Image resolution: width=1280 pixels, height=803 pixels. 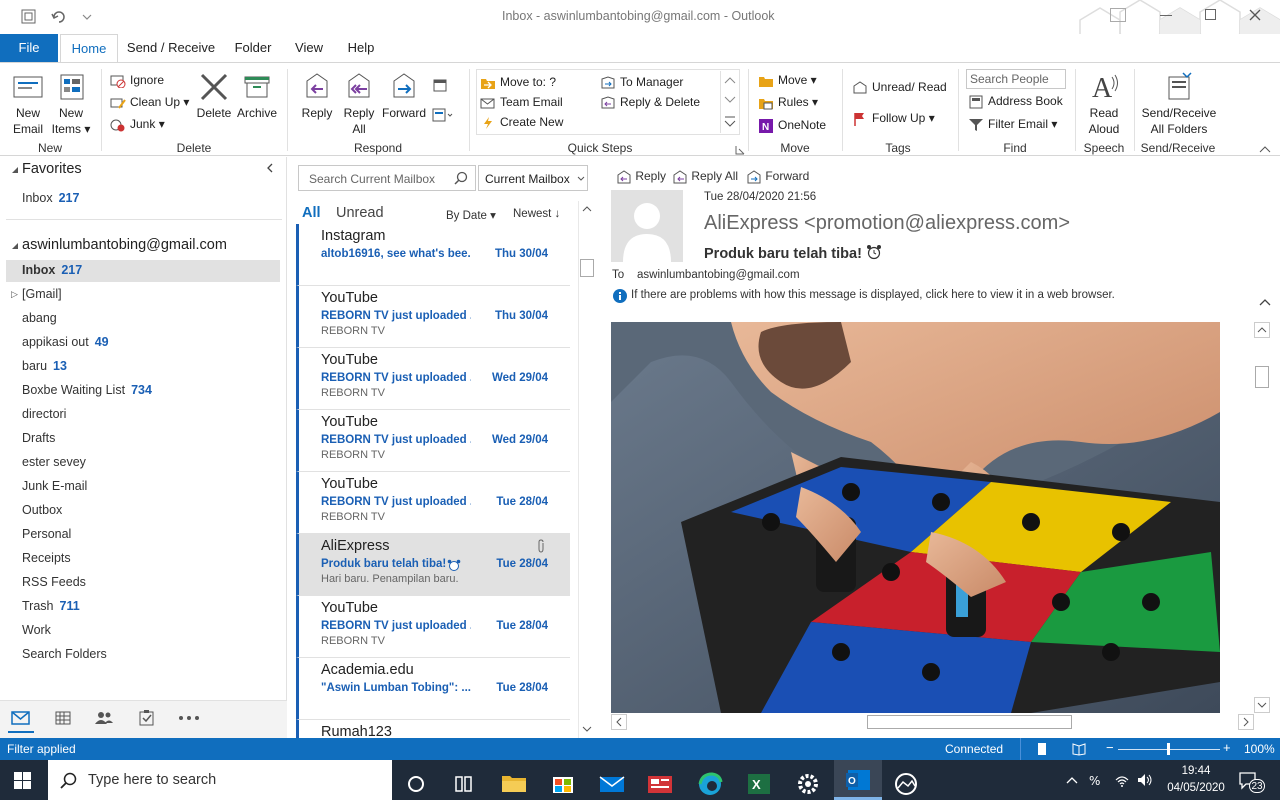 What do you see at coordinates (137, 124) in the screenshot?
I see `junk-button: Junk ▾` at bounding box center [137, 124].